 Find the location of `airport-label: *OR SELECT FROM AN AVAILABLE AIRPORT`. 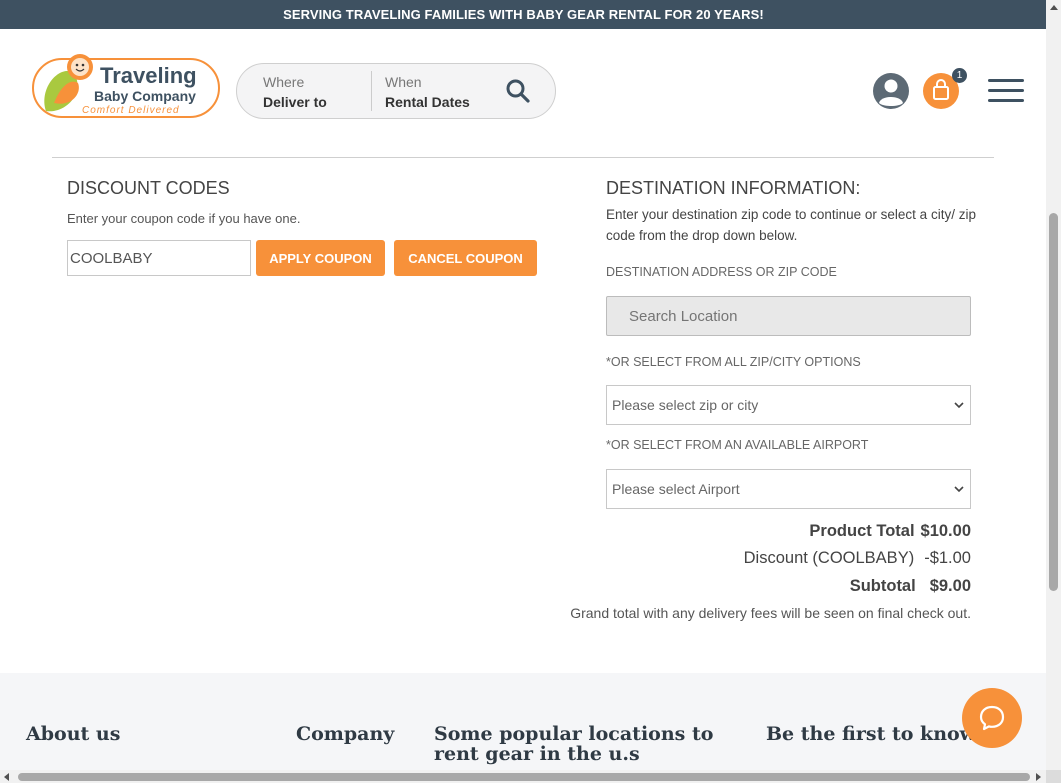

airport-label: *OR SELECT FROM AN AVAILABLE AIRPORT is located at coordinates (737, 445).